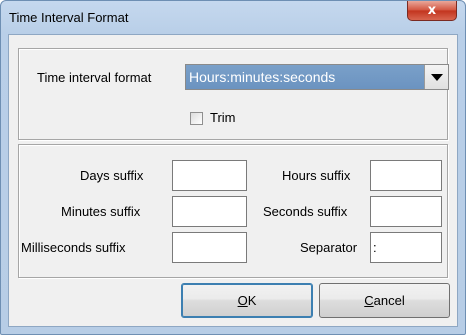  I want to click on format-selected-value: Hours:minutes:seconds, so click(262, 77).